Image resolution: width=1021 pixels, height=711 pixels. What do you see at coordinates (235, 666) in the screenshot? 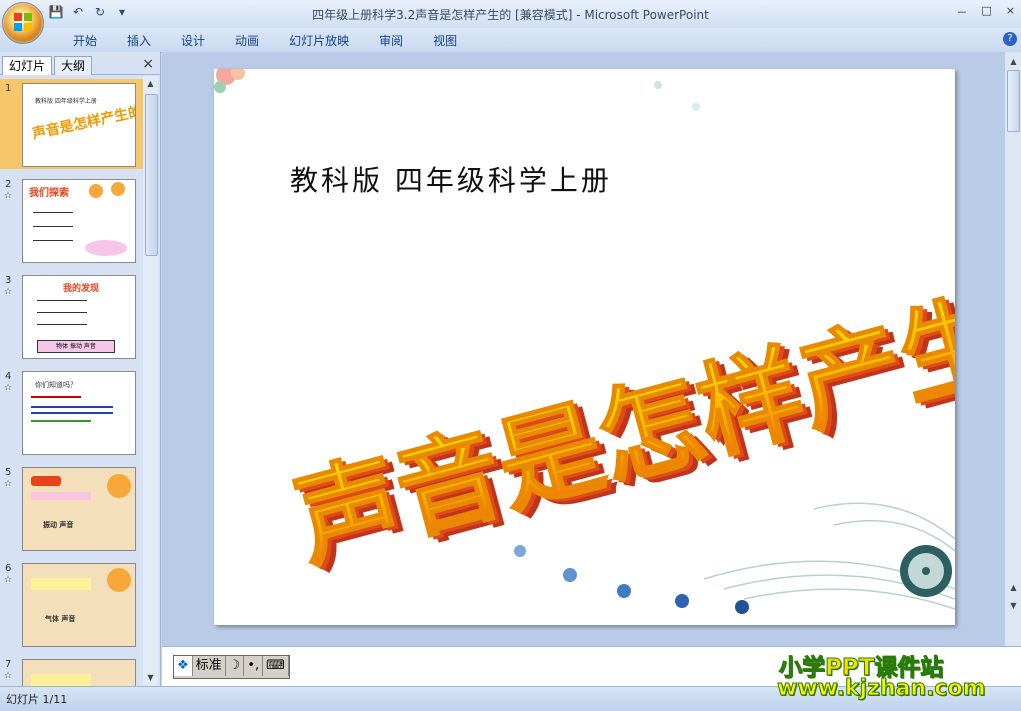
I see `ime-halfwidth-icon: ☽` at bounding box center [235, 666].